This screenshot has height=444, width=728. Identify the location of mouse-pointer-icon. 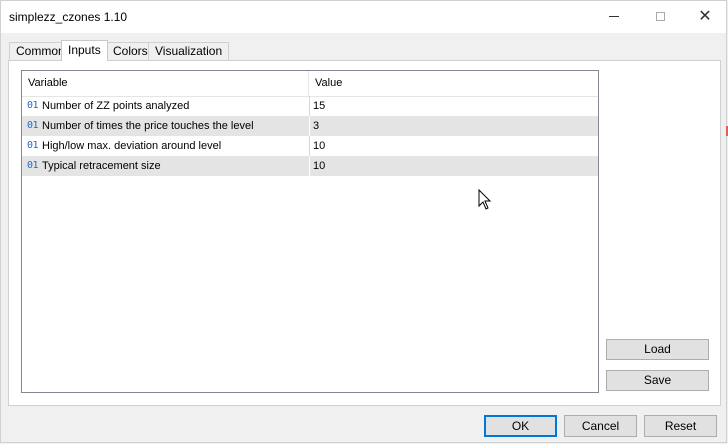
(485, 201).